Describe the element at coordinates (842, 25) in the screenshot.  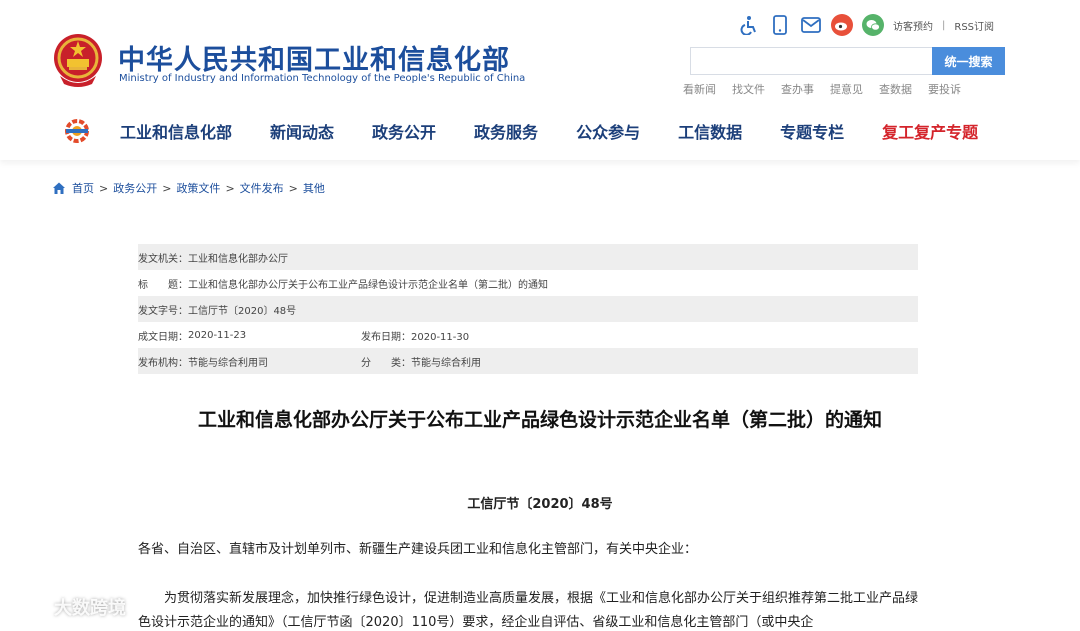
I see `weibo-icon` at that location.